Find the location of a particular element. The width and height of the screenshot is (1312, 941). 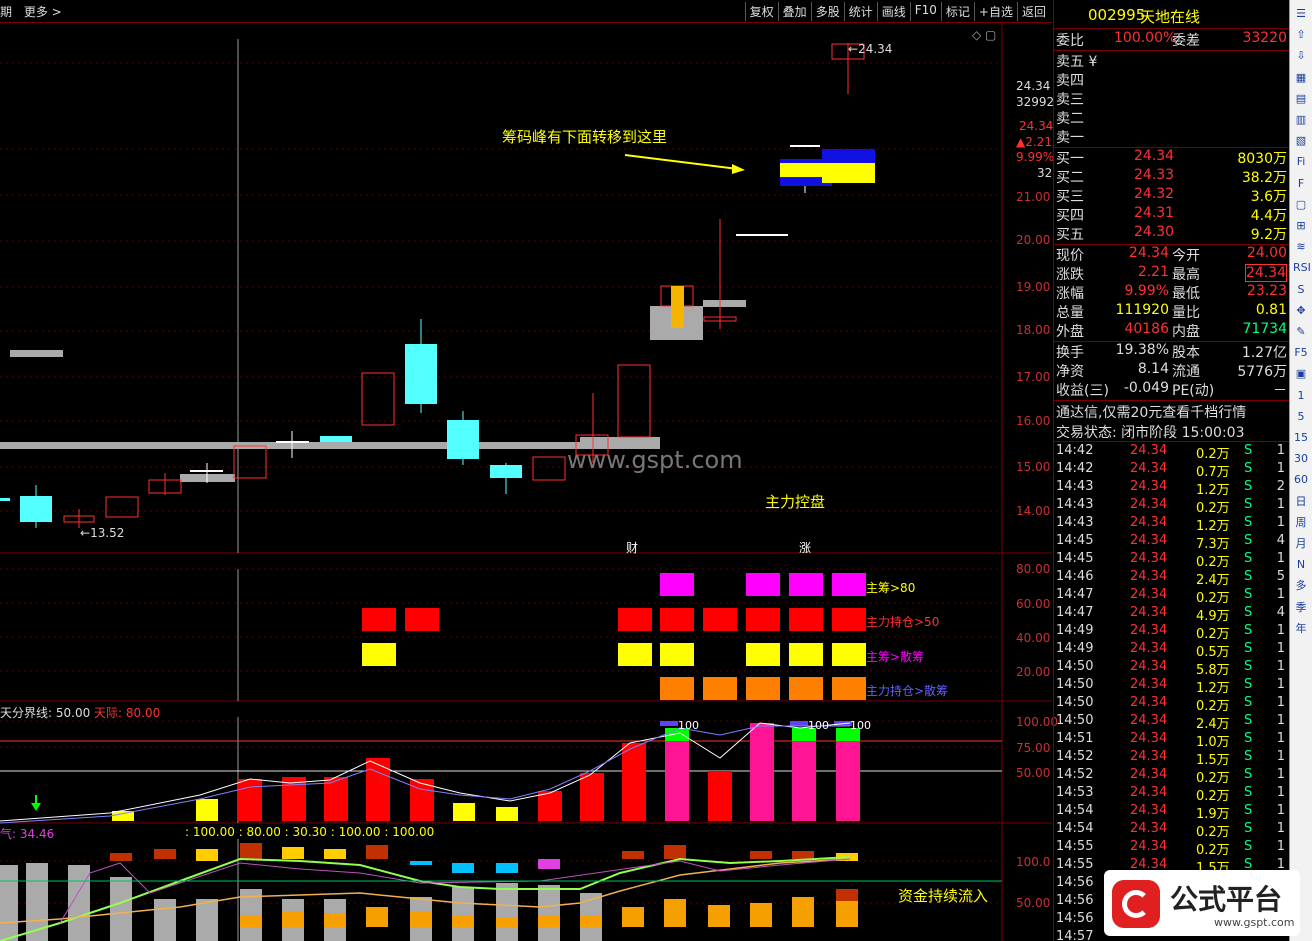

side-tool-icon: ▣ is located at coordinates (1301, 374).